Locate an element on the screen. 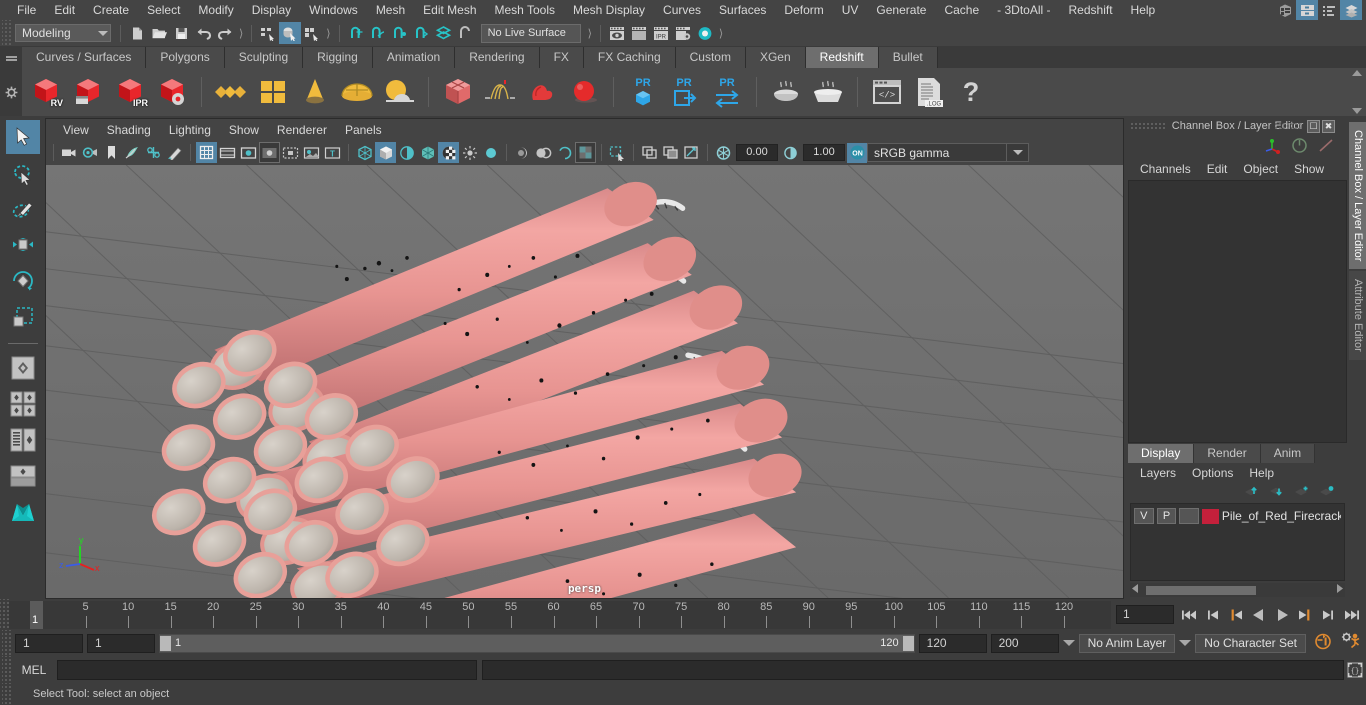 Image resolution: width=1366 pixels, height=705 pixels. shelf-scroll-buttons is located at coordinates (1357, 92).